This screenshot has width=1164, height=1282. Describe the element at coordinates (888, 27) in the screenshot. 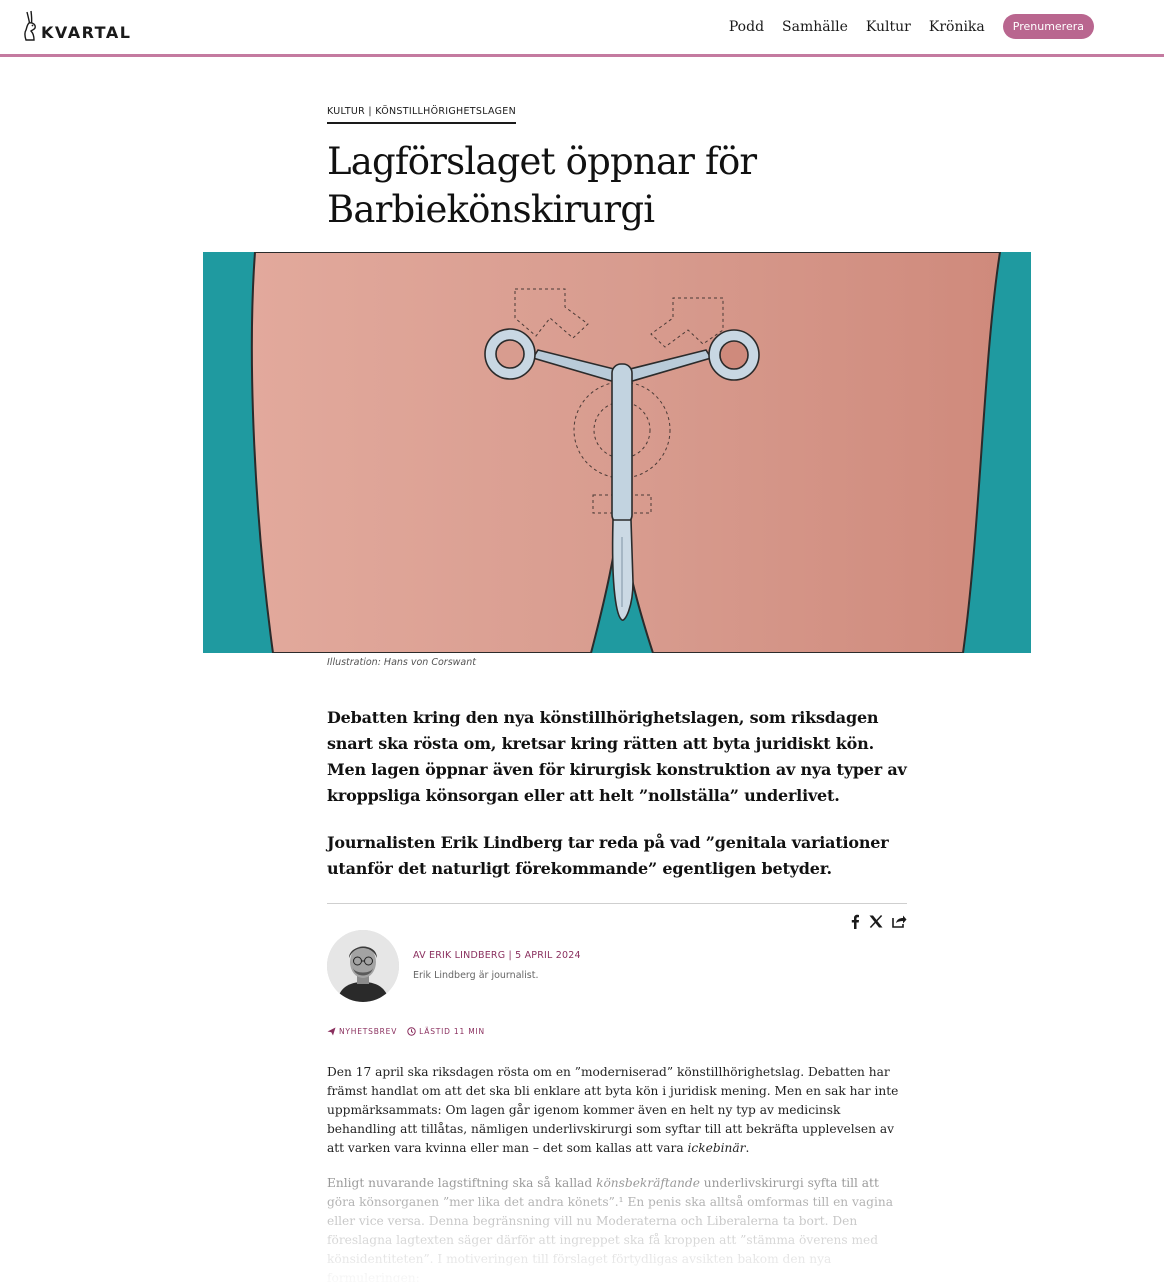

I see `nav-item-kultur: Kultur` at that location.